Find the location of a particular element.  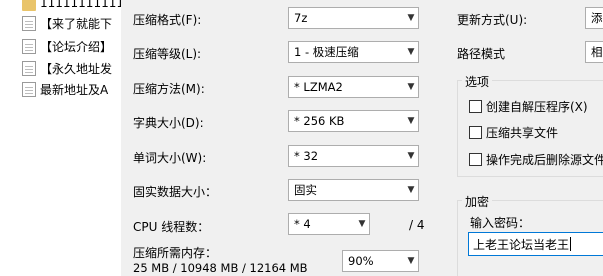

file-list-item: 【论坛介绍】 is located at coordinates (71, 46).